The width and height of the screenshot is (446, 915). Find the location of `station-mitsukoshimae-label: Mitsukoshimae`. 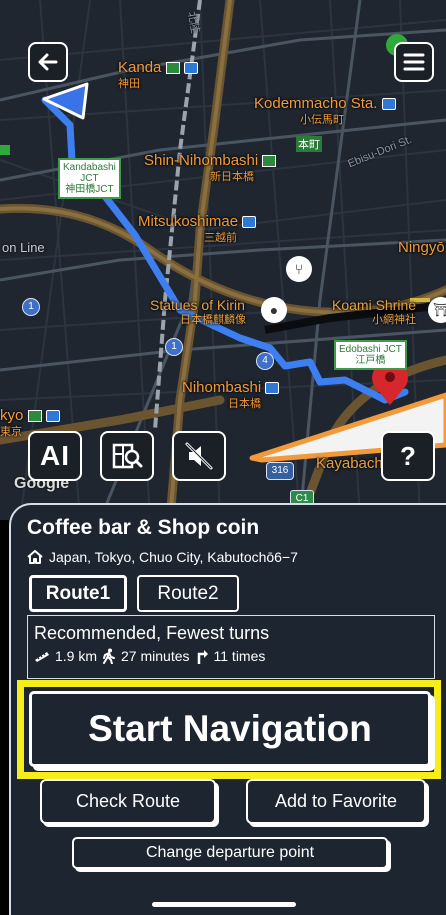

station-mitsukoshimae-label: Mitsukoshimae is located at coordinates (188, 221).